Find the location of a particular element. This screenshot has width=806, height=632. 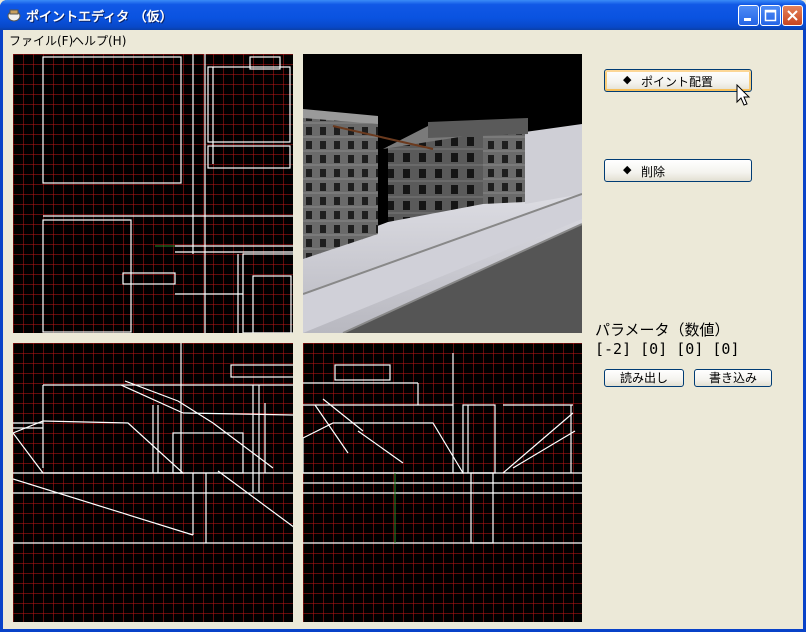

parameter-label: パラメータ（数値） is located at coordinates (662, 330).